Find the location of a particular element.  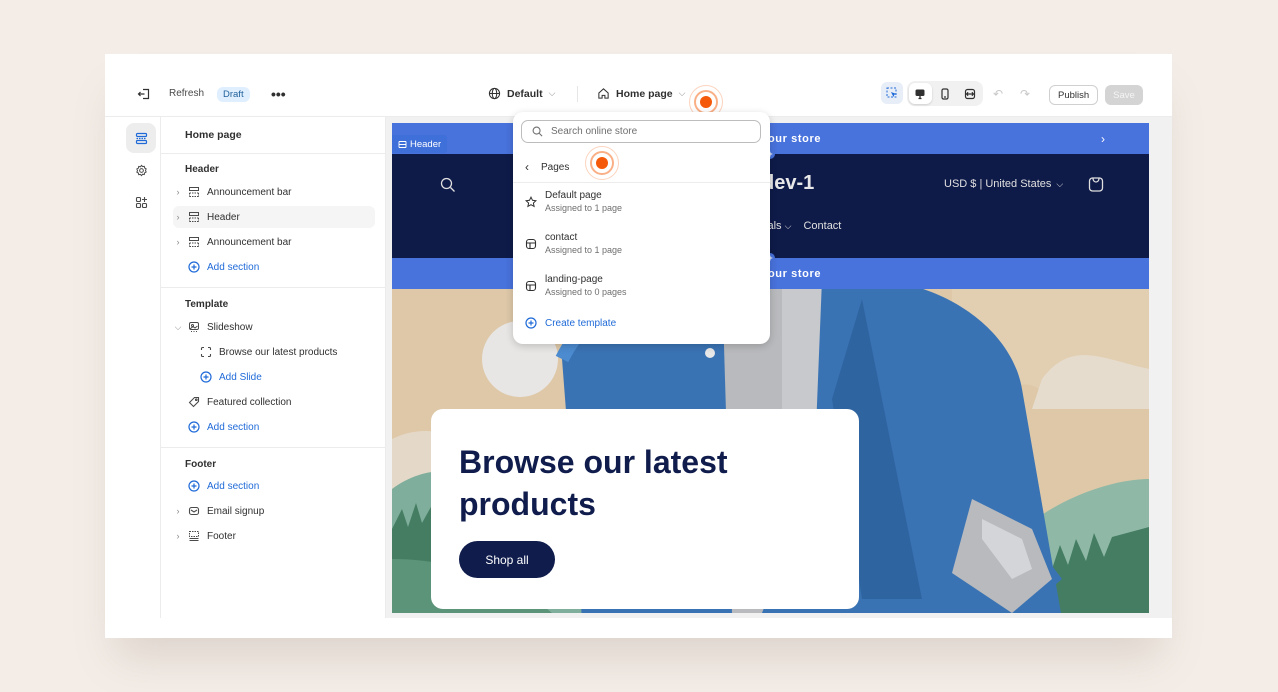

slideshow-icon is located at coordinates (194, 327).